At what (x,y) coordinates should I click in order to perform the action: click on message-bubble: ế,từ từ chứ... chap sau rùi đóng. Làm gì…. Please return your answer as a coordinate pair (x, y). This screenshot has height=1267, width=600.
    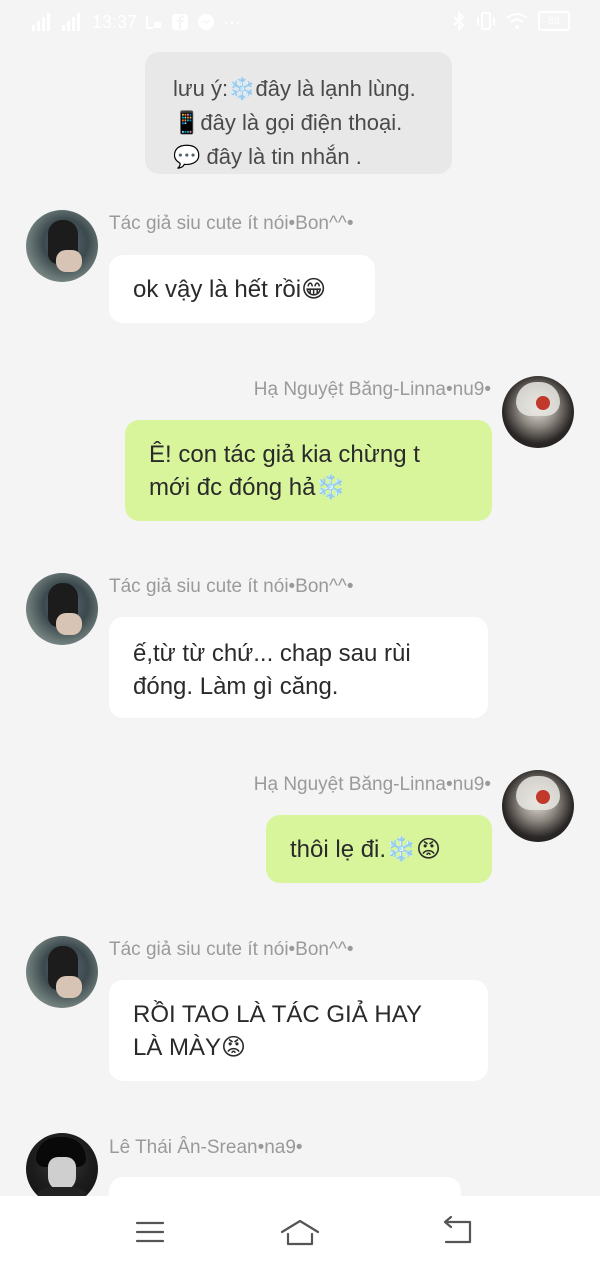
    Looking at the image, I should click on (298, 667).